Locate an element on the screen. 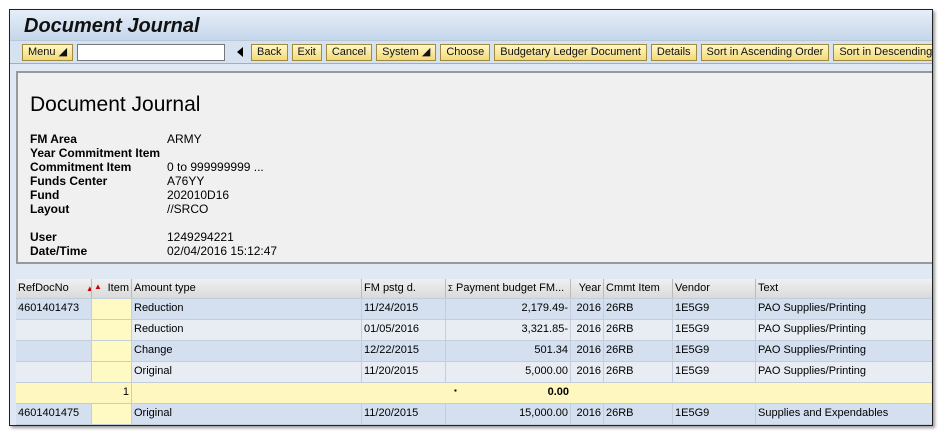 The height and width of the screenshot is (432, 940). col-item: ▲ Item is located at coordinates (112, 288).